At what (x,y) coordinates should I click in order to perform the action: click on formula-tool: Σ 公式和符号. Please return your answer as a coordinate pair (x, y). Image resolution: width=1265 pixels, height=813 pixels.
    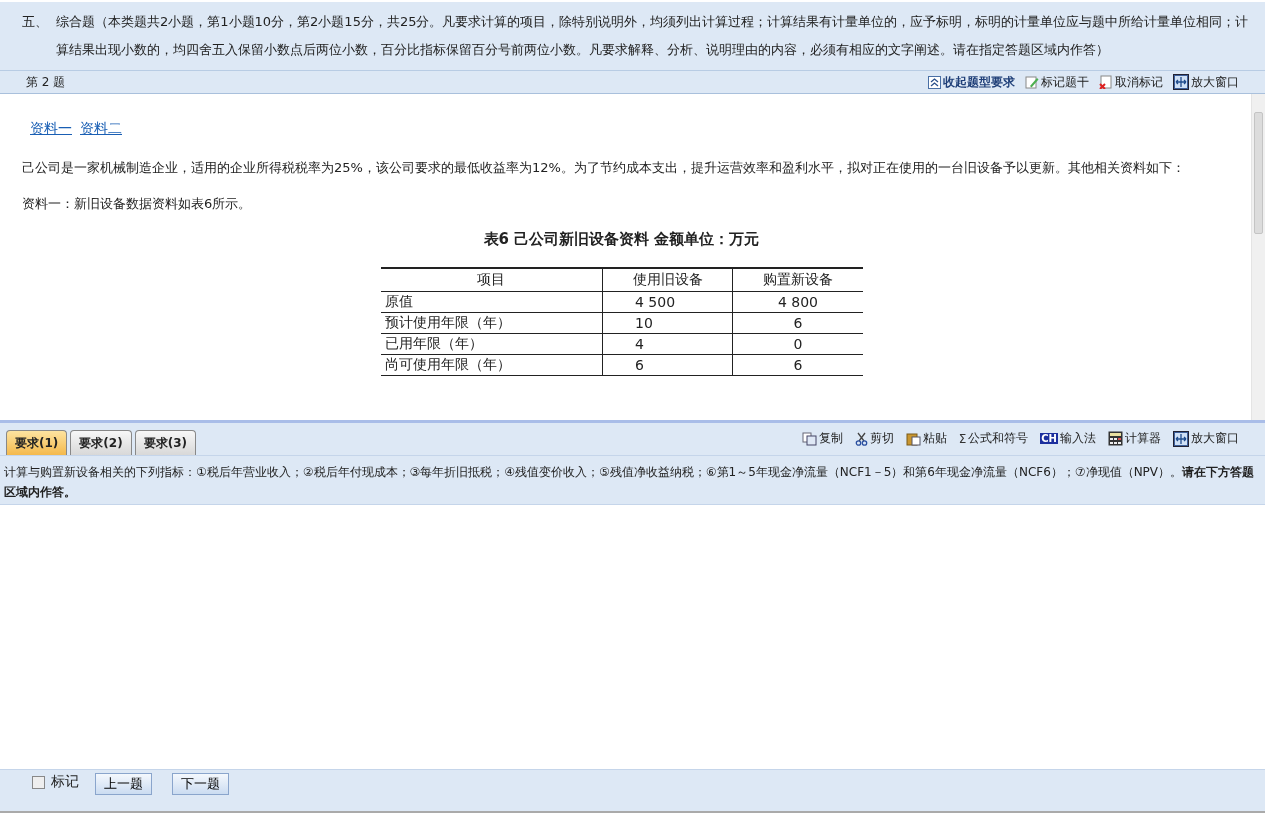
    Looking at the image, I should click on (993, 438).